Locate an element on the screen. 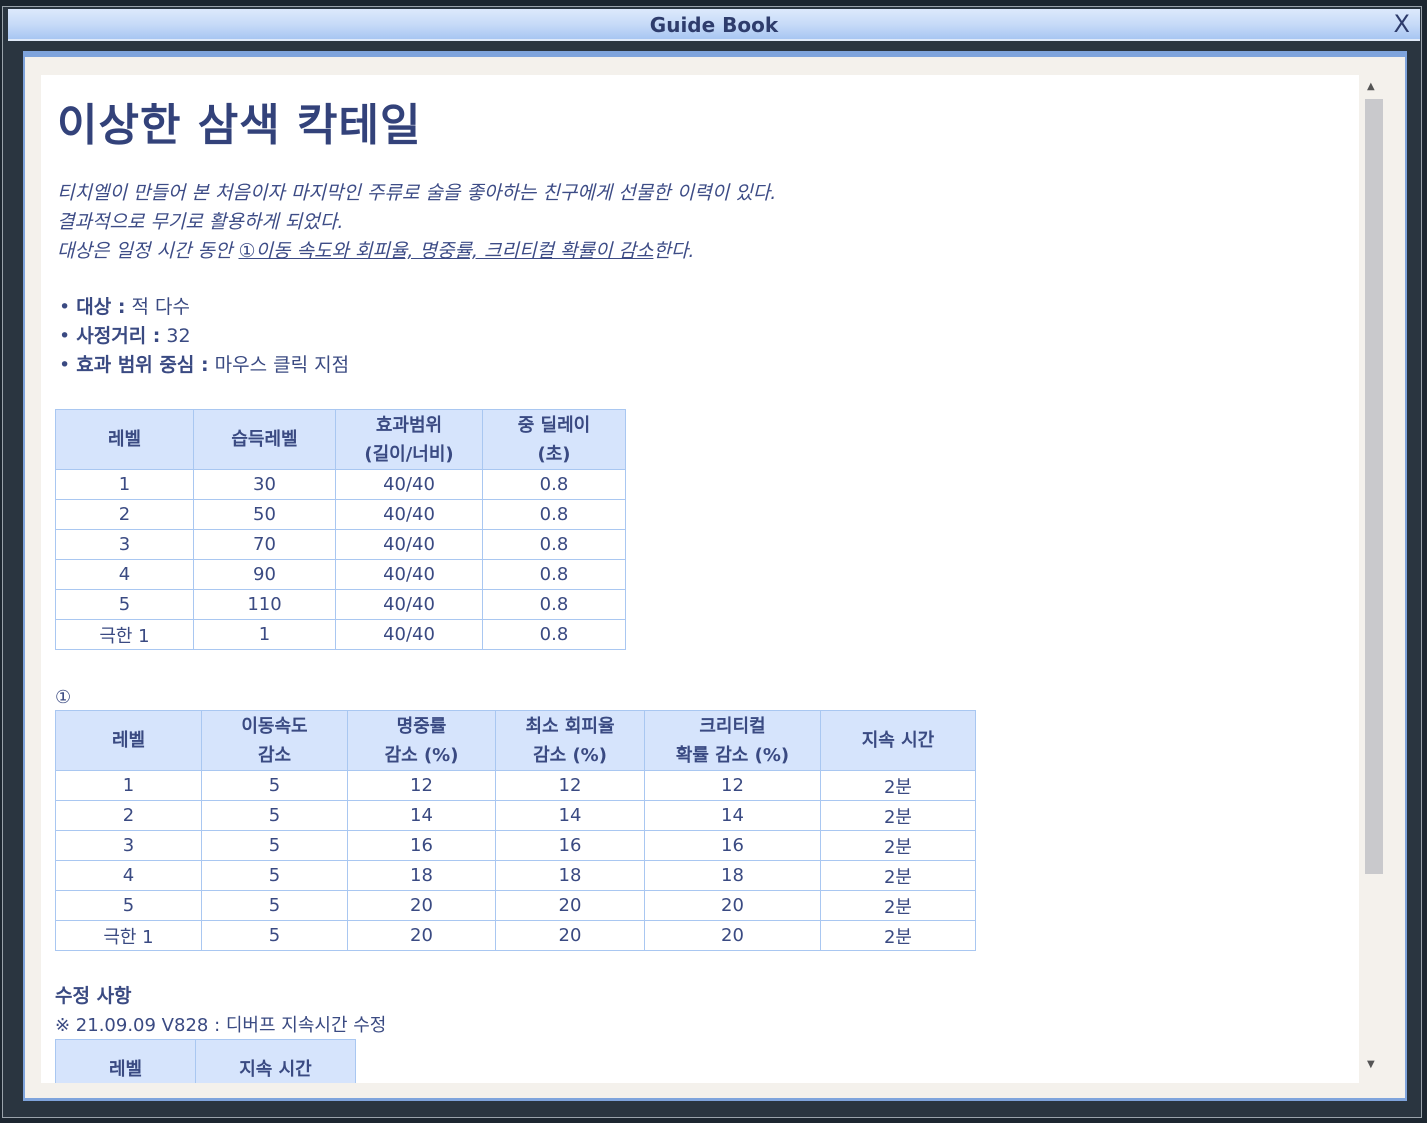 The height and width of the screenshot is (1123, 1427). table-row: 4 5 18 18 18 2분 is located at coordinates (515, 875).